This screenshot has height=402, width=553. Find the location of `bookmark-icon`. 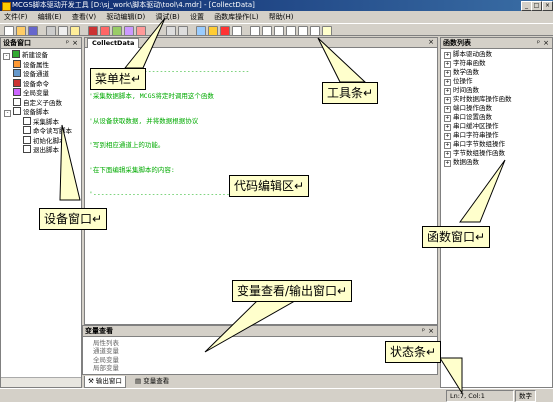

bookmark-icon is located at coordinates (255, 31).